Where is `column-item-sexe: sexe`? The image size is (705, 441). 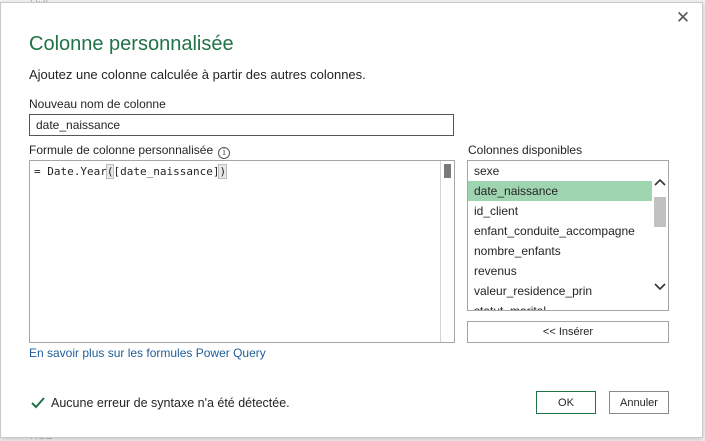 column-item-sexe: sexe is located at coordinates (560, 171).